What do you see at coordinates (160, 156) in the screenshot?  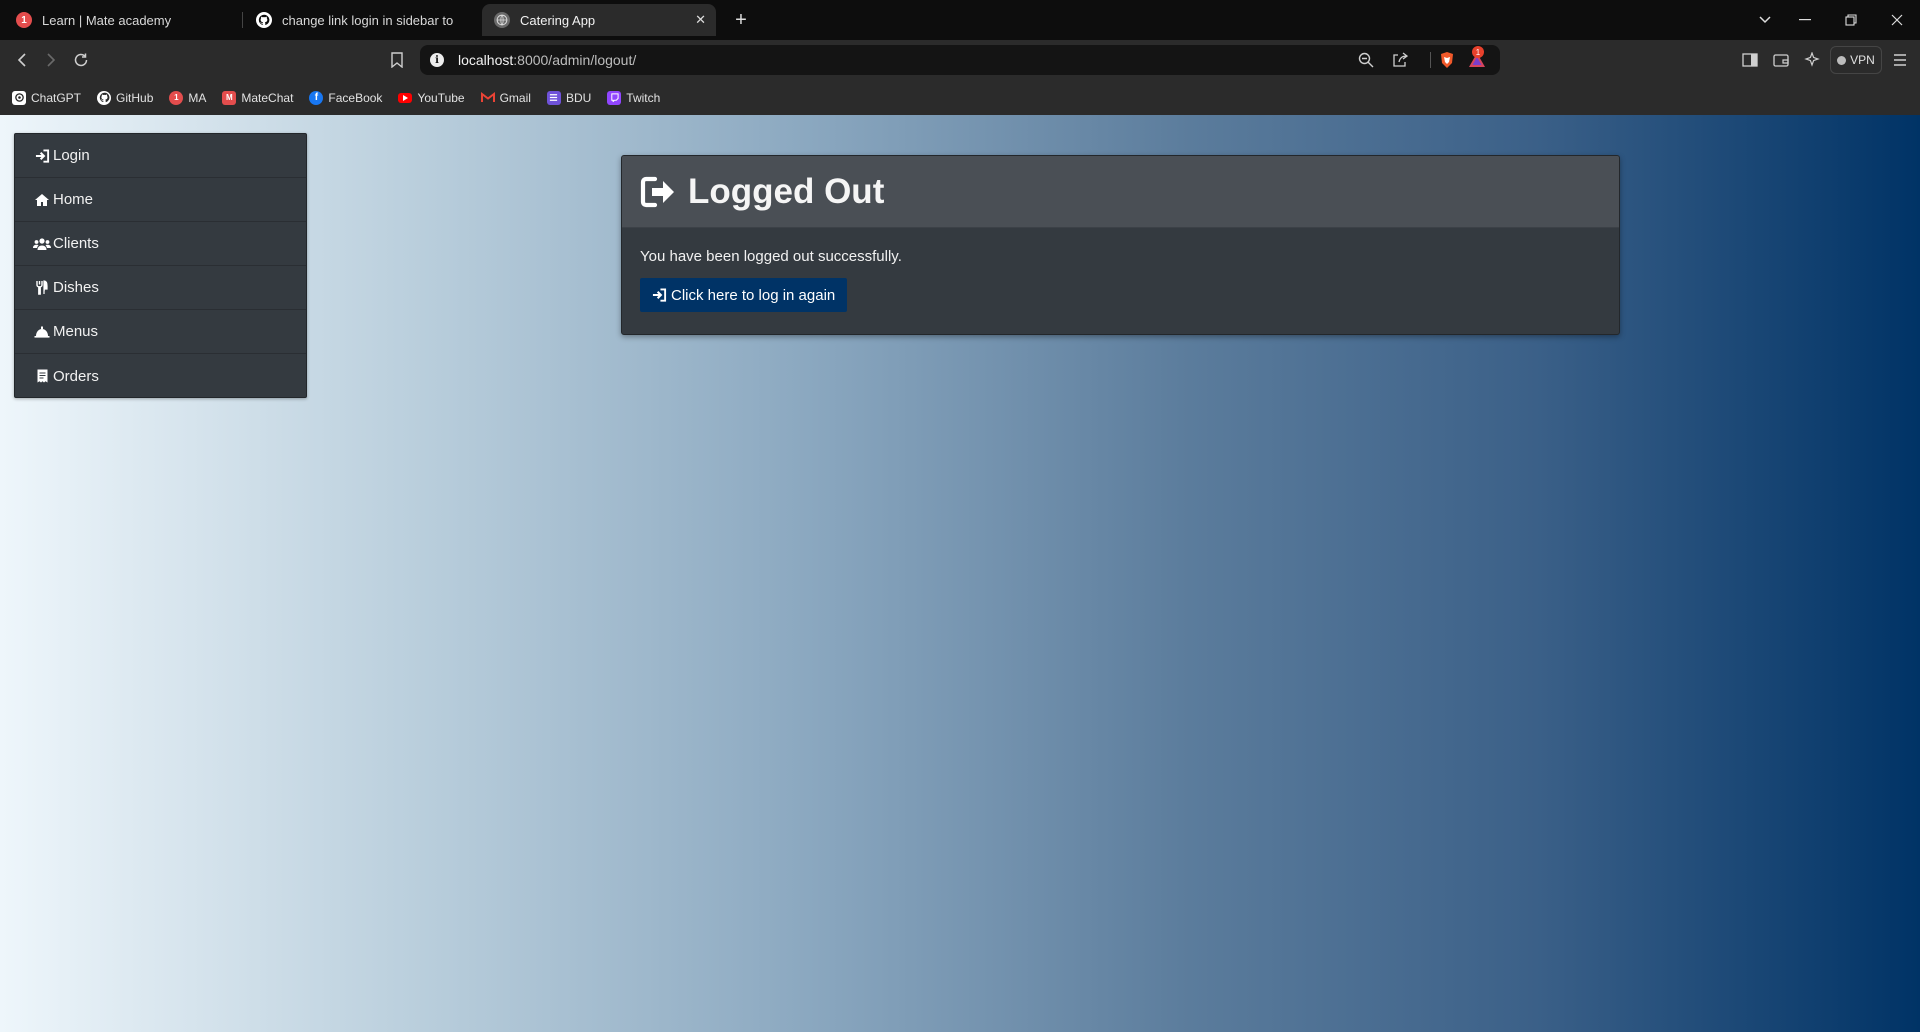 I see `sidebar-item-login: Login` at bounding box center [160, 156].